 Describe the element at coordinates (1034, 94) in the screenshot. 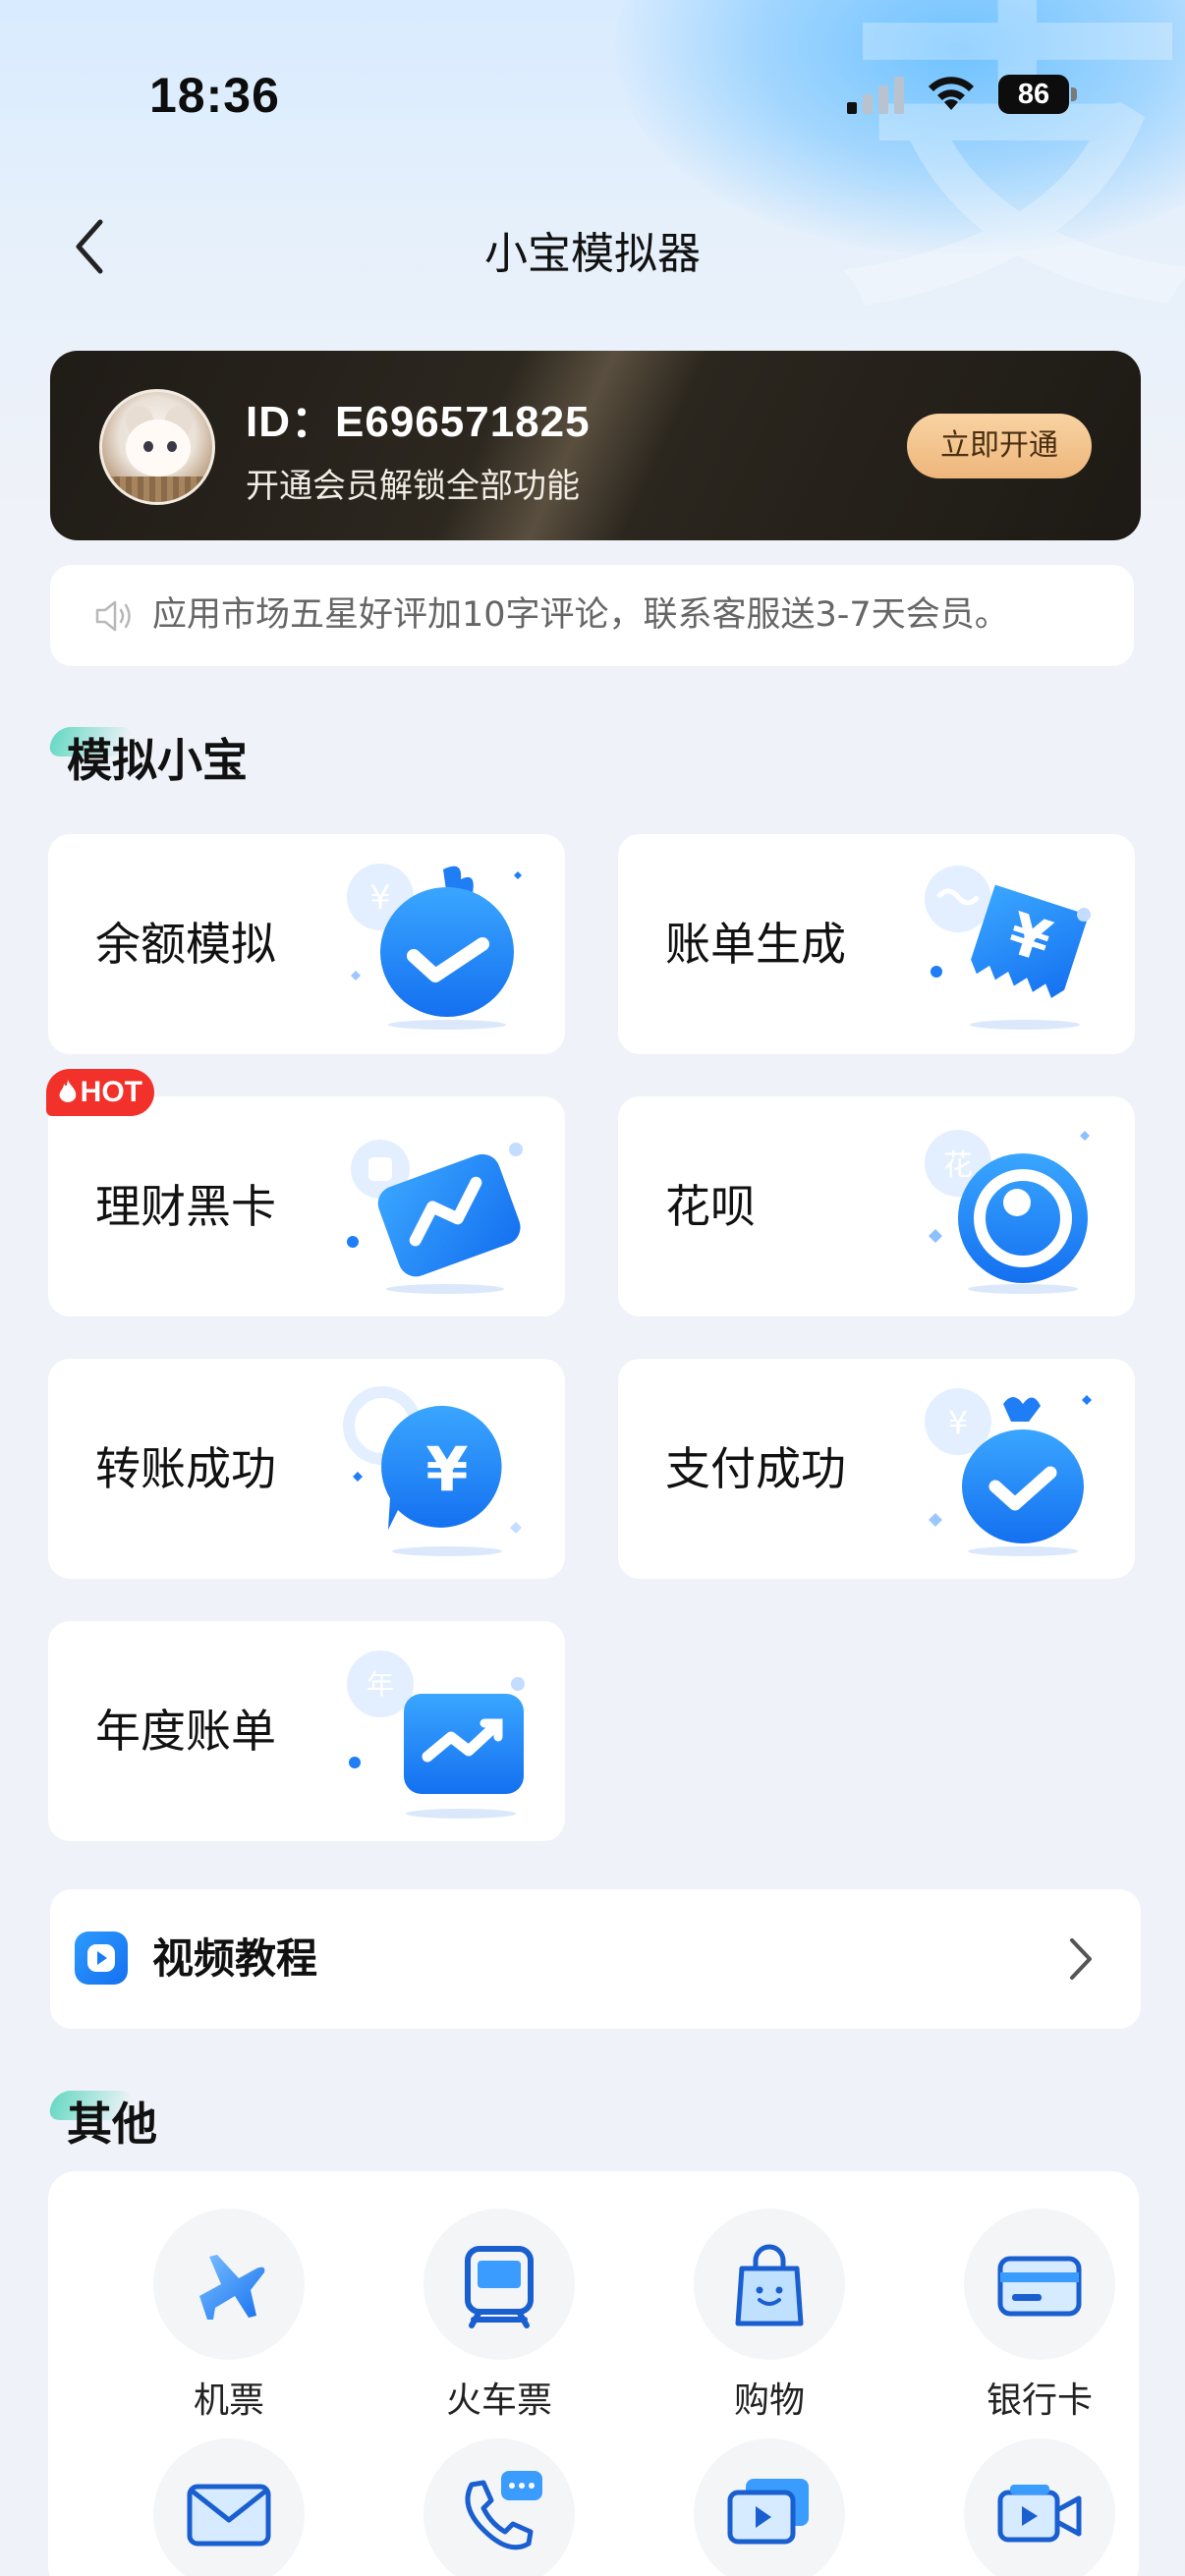

I see `battery-level: 86` at that location.